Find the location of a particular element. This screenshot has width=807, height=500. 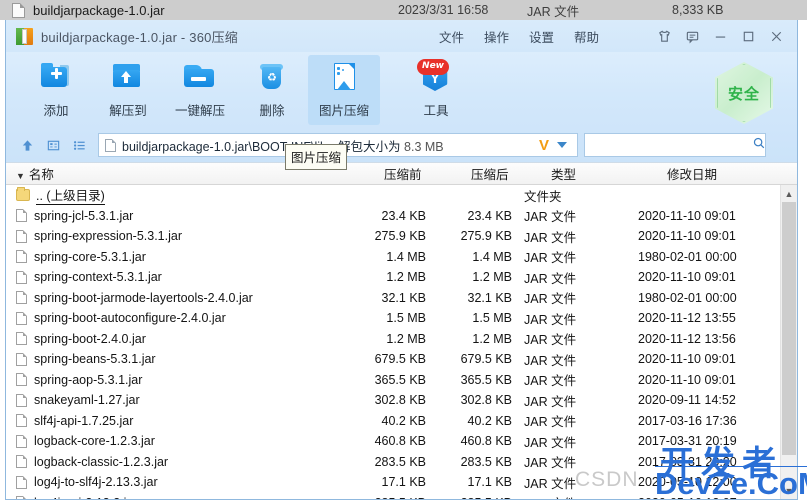

cell-size-after: 1.5 MB is located at coordinates (492, 318).